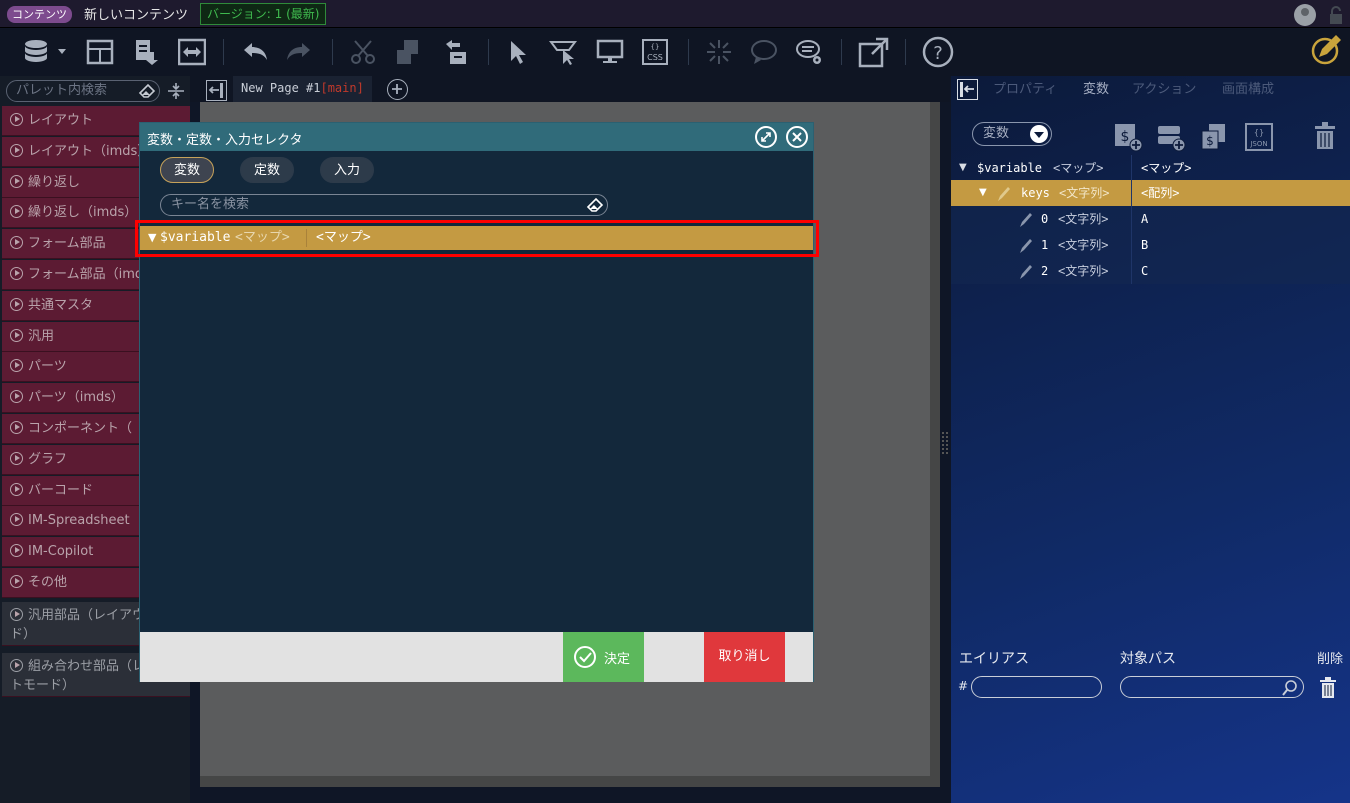  I want to click on canvas-scrollbar-horizontal, so click(570, 781).